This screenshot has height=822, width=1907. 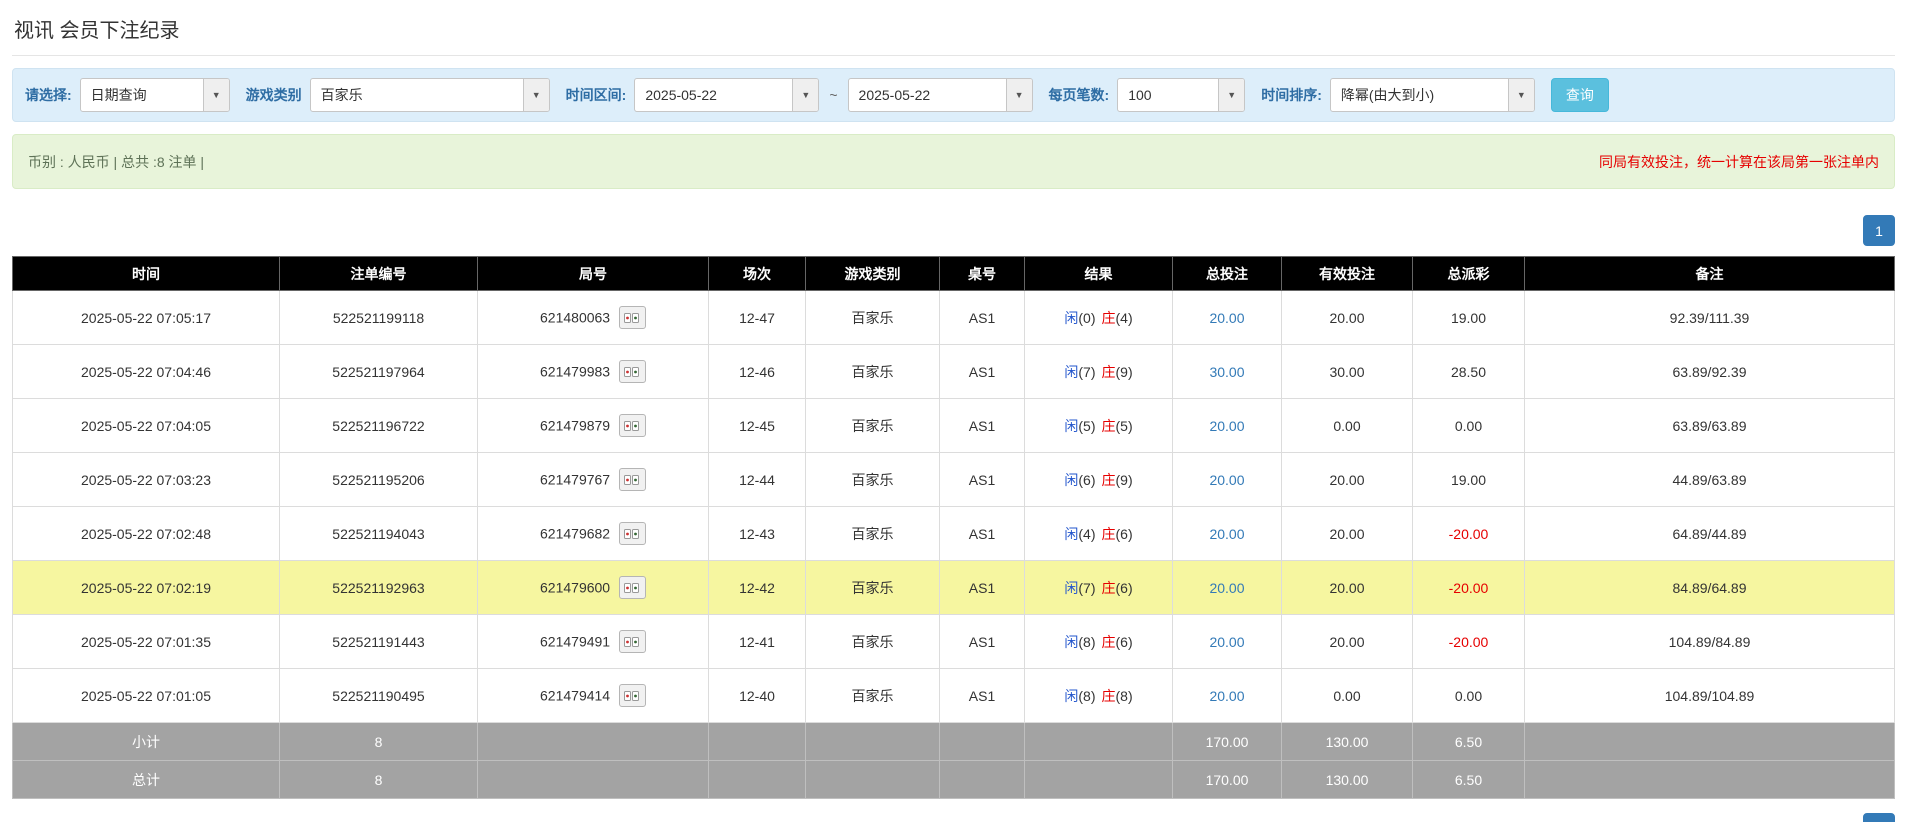 What do you see at coordinates (593, 695) in the screenshot?
I see `cell-round: 621479414` at bounding box center [593, 695].